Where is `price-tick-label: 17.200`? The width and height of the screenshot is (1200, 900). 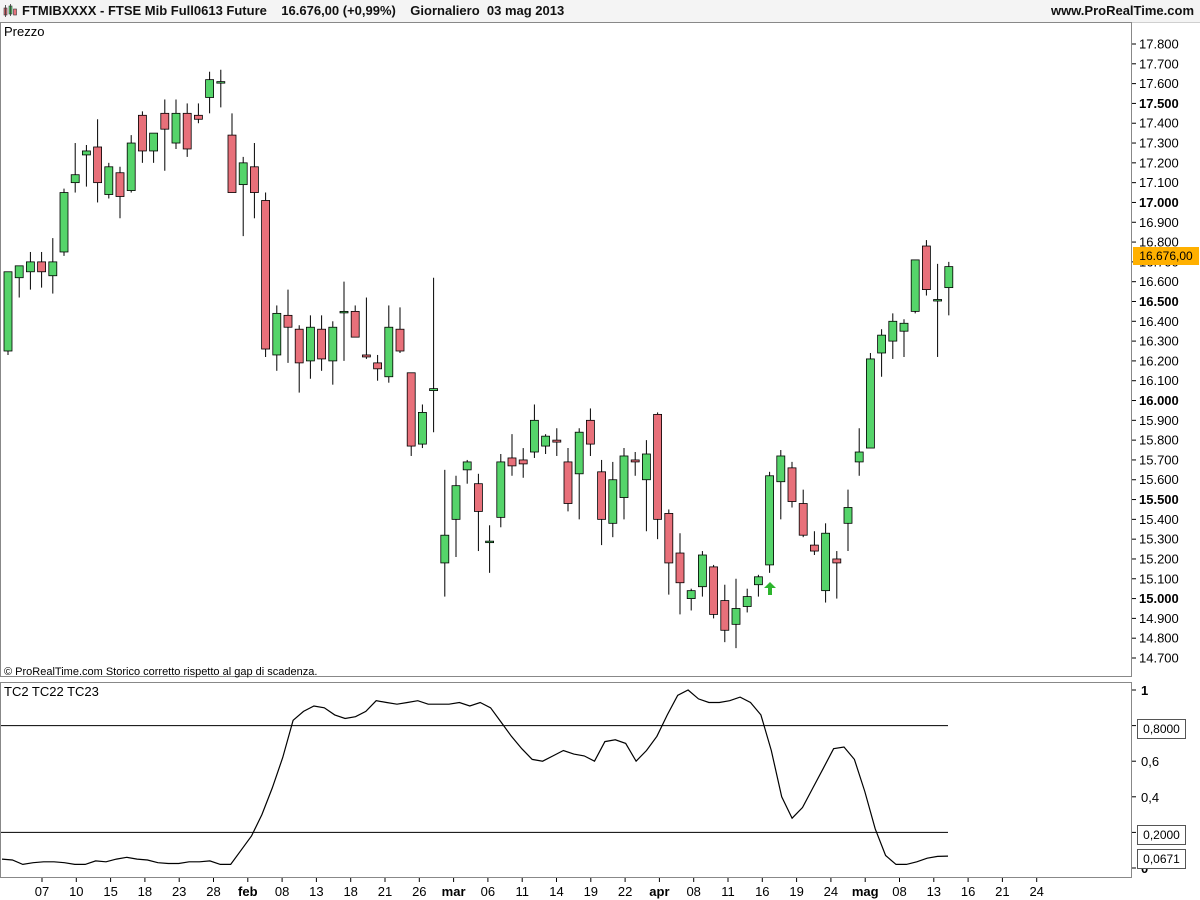 price-tick-label: 17.200 is located at coordinates (1159, 162).